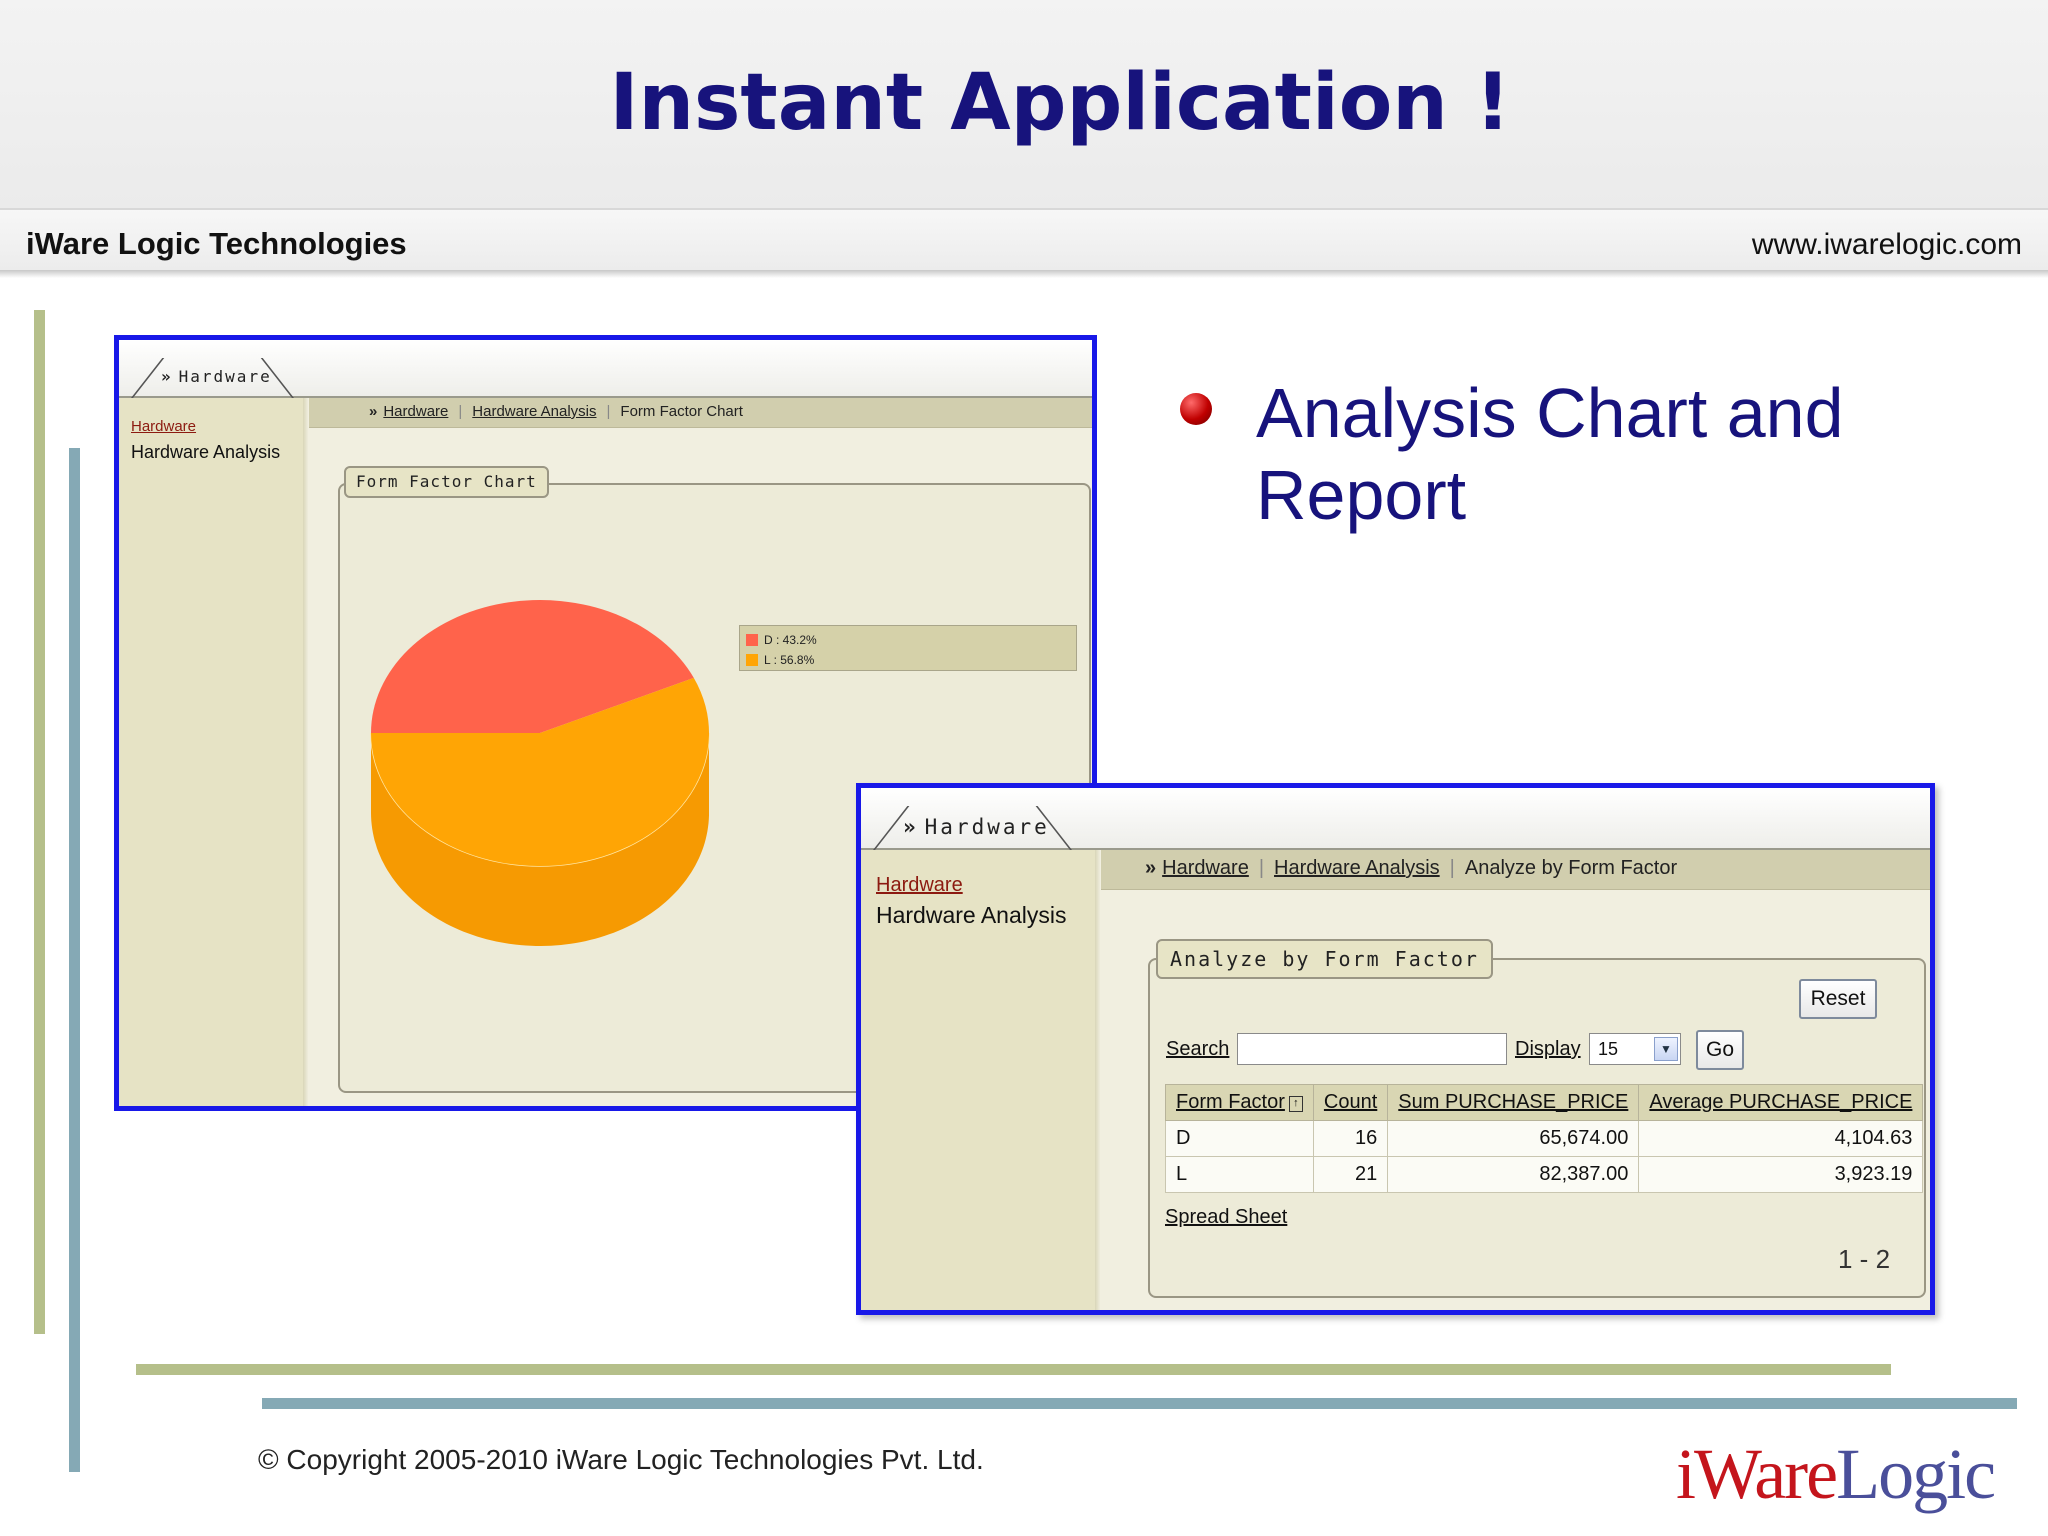 This screenshot has width=2048, height=1536. I want to click on company-name: iWare Logic Technologies, so click(216, 243).